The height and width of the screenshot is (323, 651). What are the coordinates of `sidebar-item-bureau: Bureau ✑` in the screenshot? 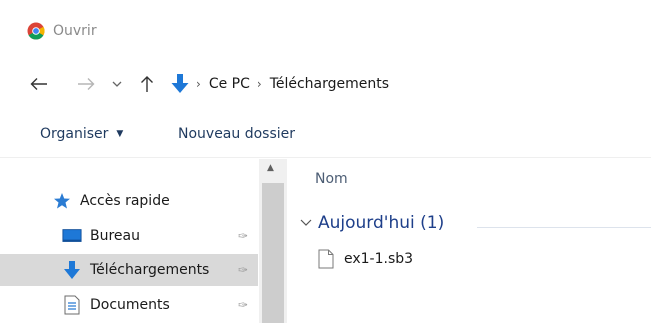 It's located at (129, 236).